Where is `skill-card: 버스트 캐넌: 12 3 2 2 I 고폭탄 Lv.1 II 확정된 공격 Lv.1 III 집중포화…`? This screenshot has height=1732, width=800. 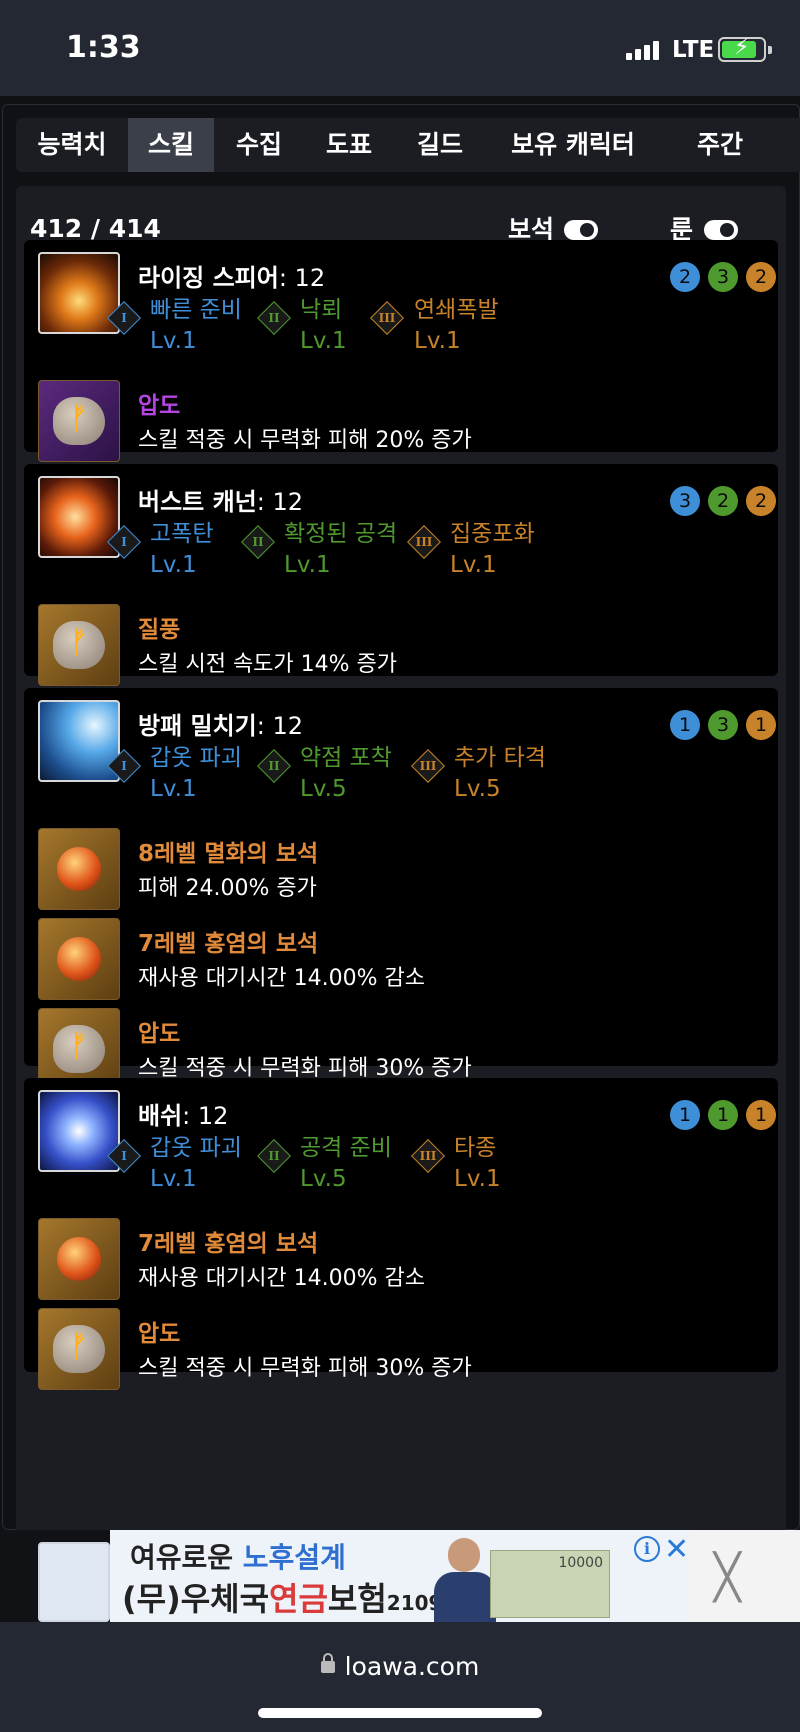 skill-card: 버스트 캐넌: 12 3 2 2 I 고폭탄 Lv.1 II 확정된 공격 Lv.1 III 집중포화… is located at coordinates (401, 575).